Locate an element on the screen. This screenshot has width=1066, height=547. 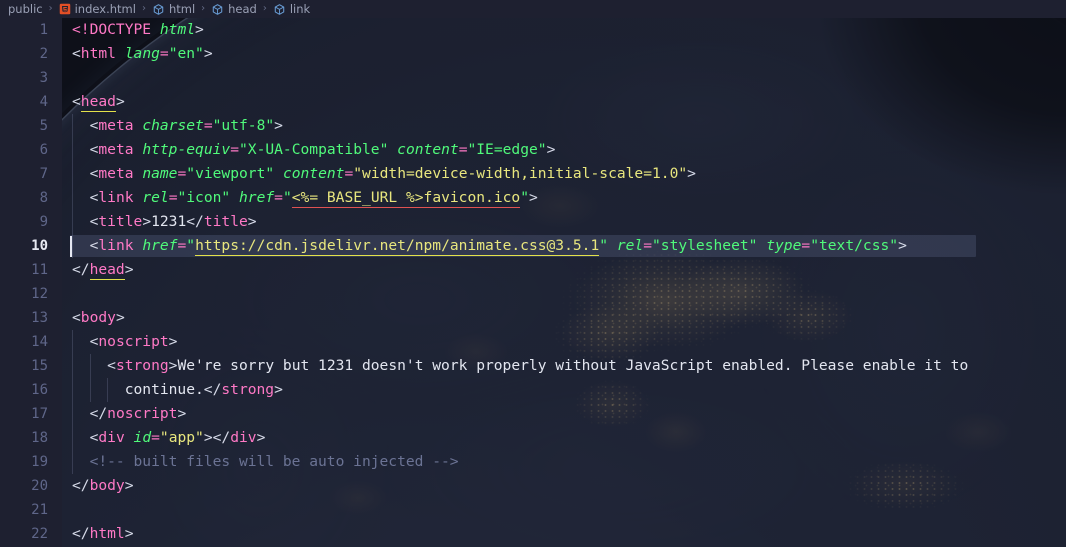
breadcrumb-item-html: html is located at coordinates (173, 9).